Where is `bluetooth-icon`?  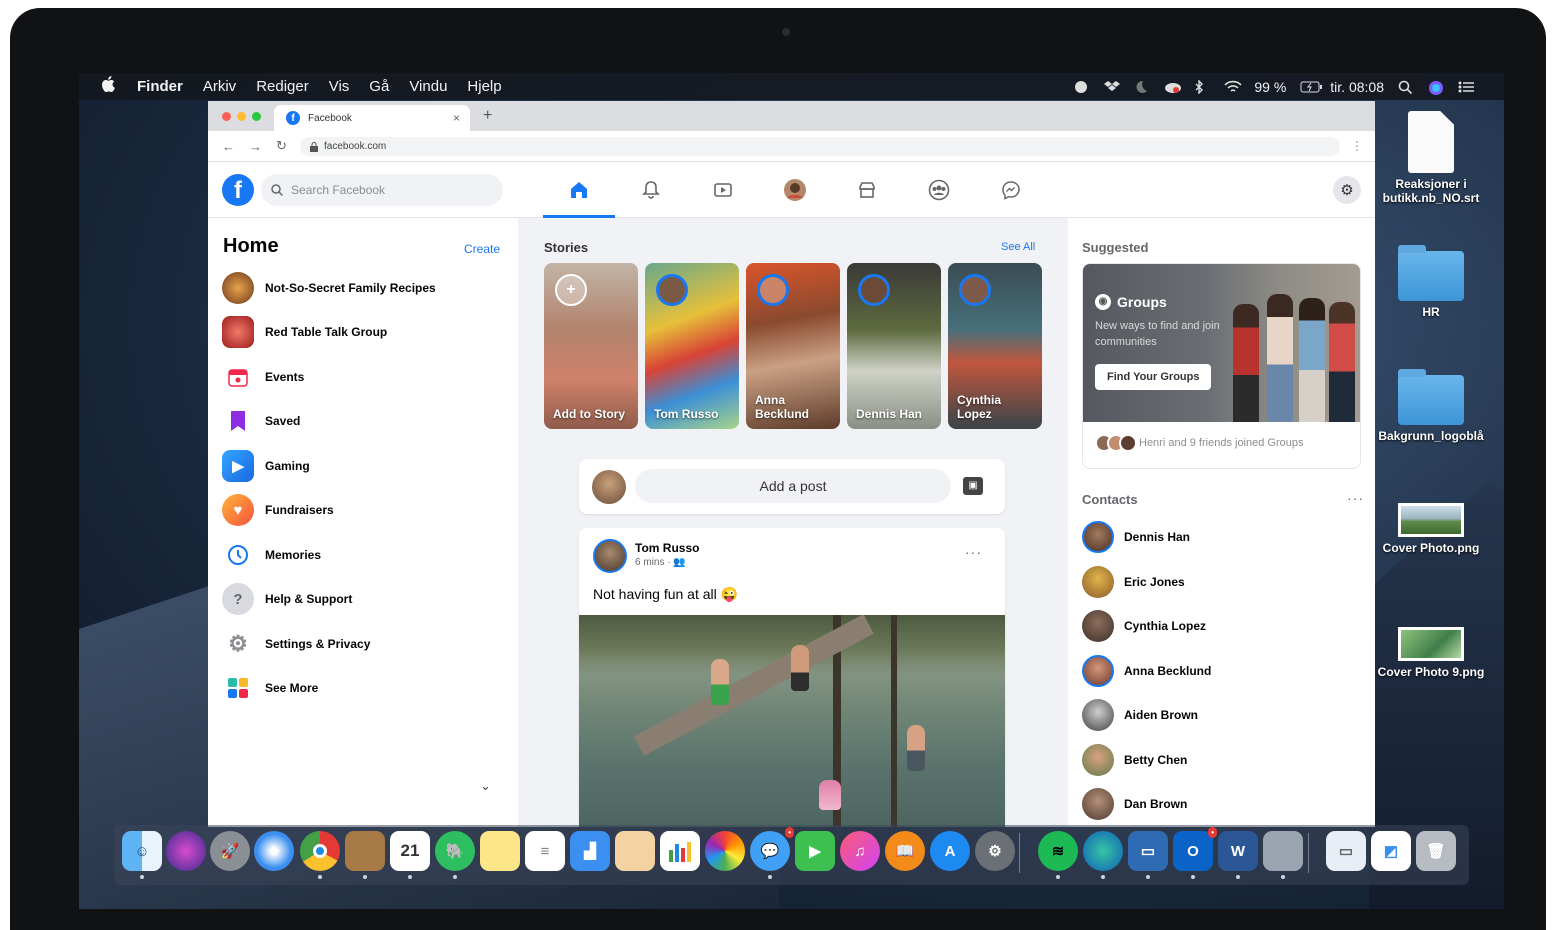 bluetooth-icon is located at coordinates (1202, 86).